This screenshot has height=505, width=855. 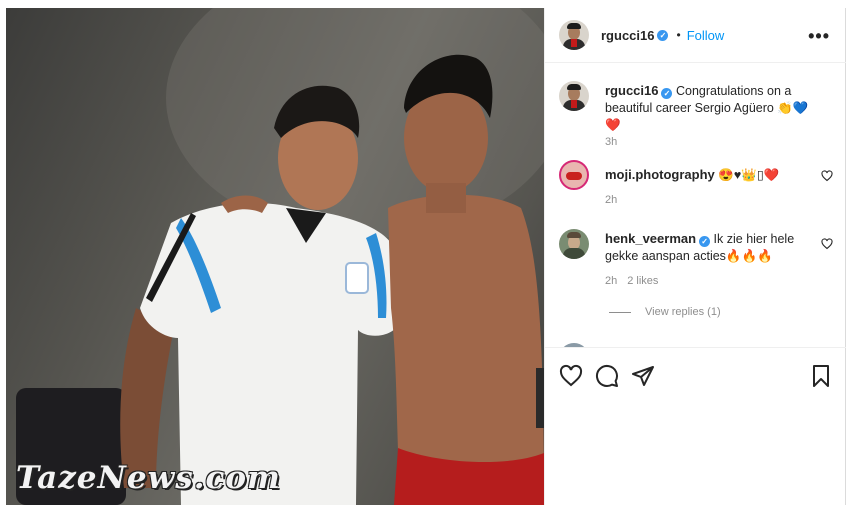 I want to click on comment-icon, so click(x=607, y=376).